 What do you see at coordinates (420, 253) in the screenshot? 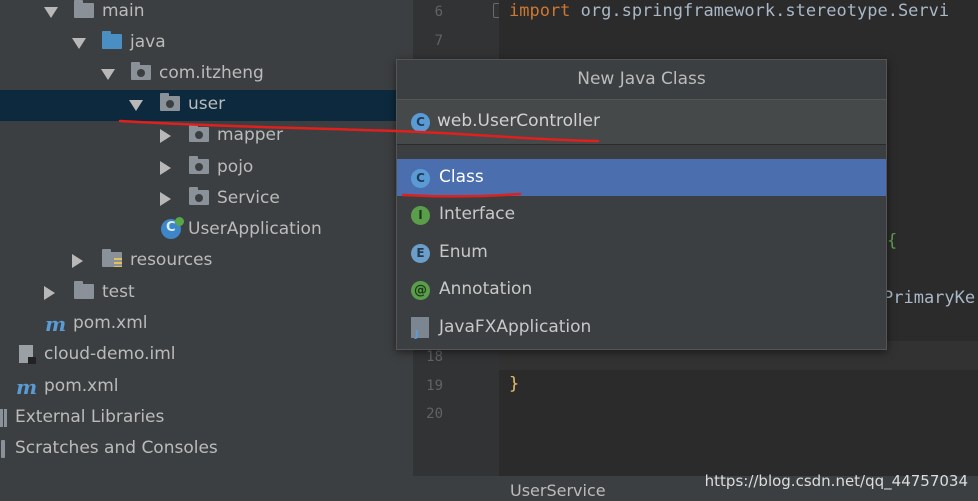
I see `enum-icon: E` at bounding box center [420, 253].